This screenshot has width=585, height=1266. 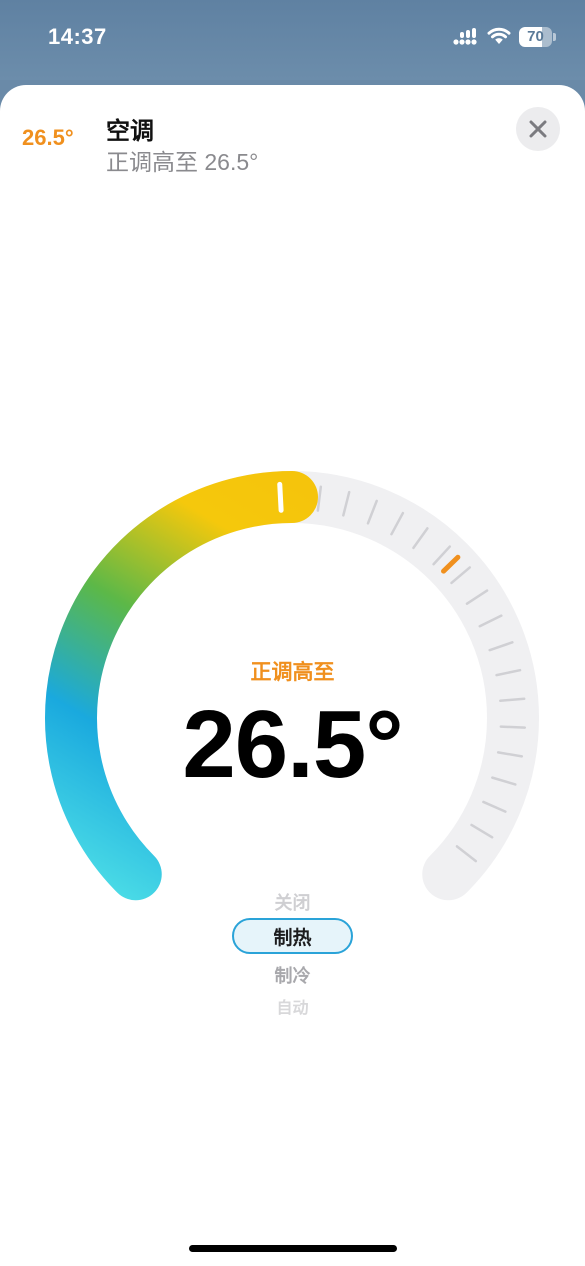 I want to click on mode-option-heat-selected: 制热, so click(x=292, y=936).